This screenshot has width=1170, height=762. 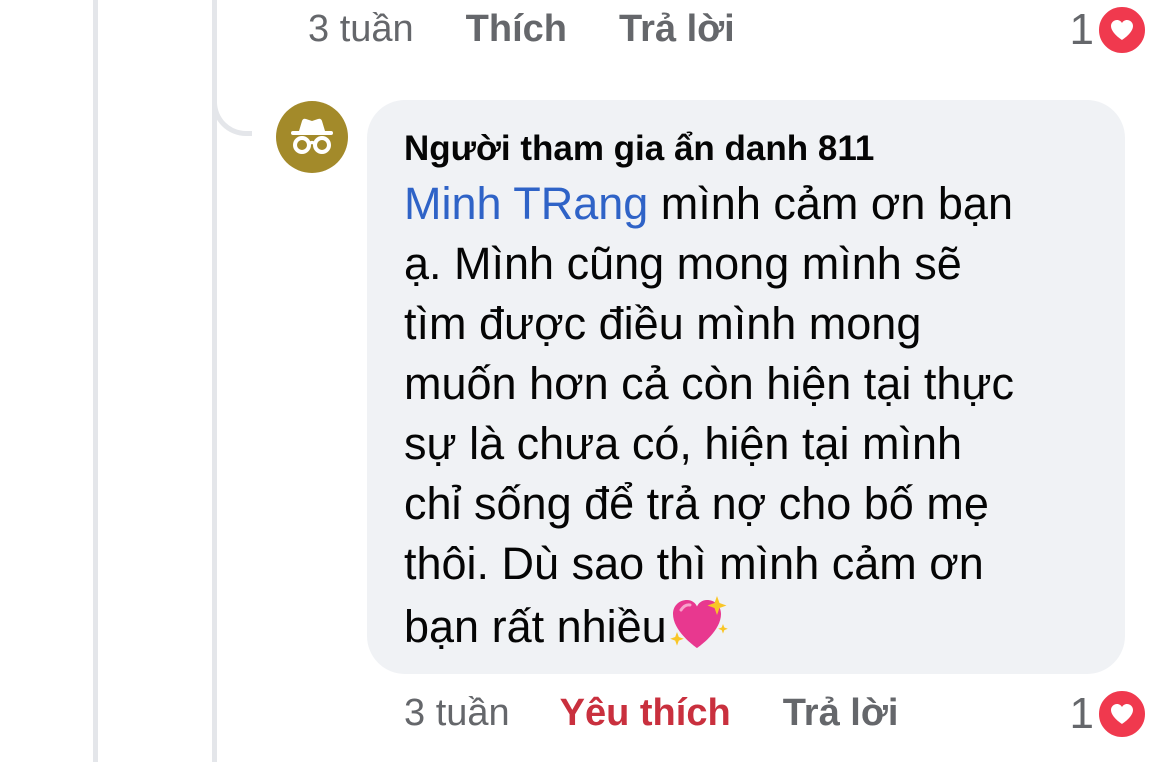 I want to click on anonymous-avatar, so click(x=312, y=137).